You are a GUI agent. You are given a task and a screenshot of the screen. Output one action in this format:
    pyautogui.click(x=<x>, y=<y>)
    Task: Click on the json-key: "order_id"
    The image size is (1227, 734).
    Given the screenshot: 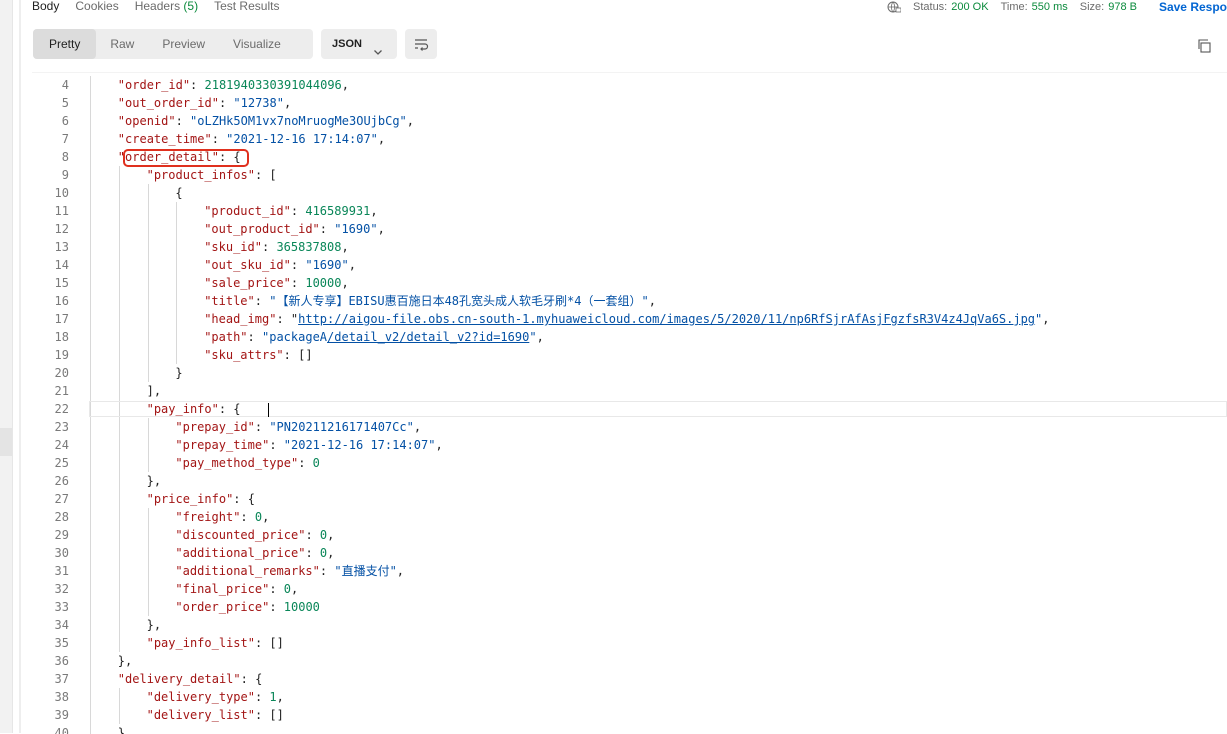 What is the action you would take?
    pyautogui.click(x=154, y=85)
    